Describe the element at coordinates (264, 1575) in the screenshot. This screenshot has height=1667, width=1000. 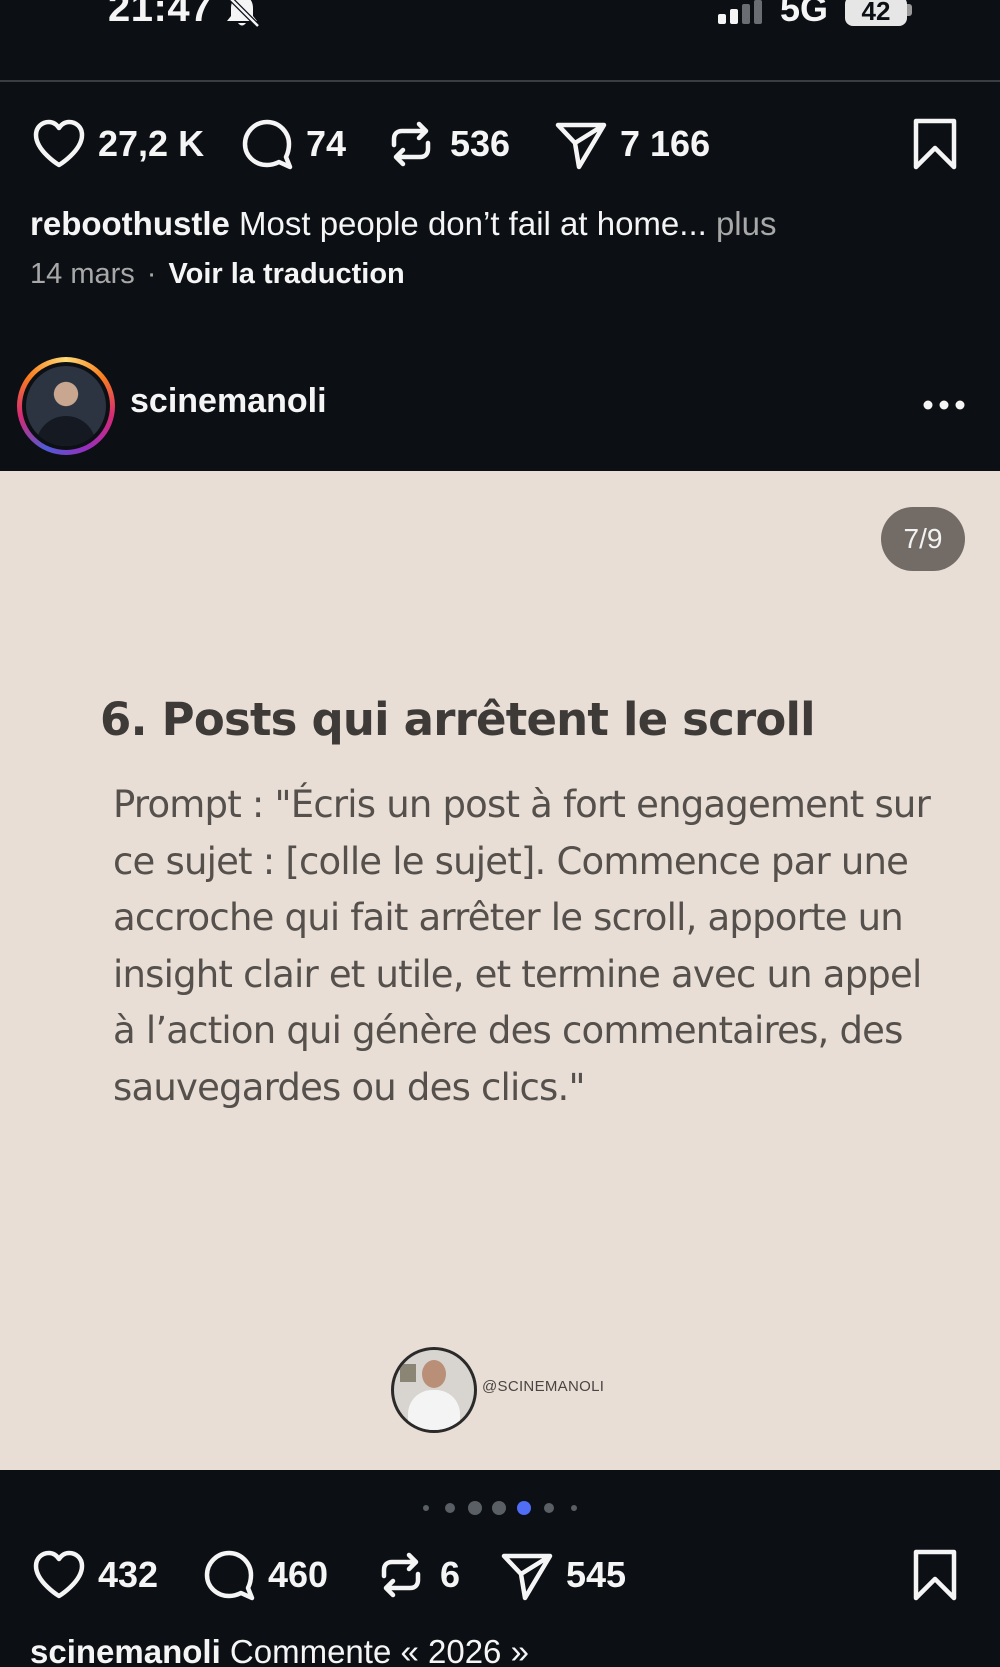
I see `post2-comment-button: 460` at that location.